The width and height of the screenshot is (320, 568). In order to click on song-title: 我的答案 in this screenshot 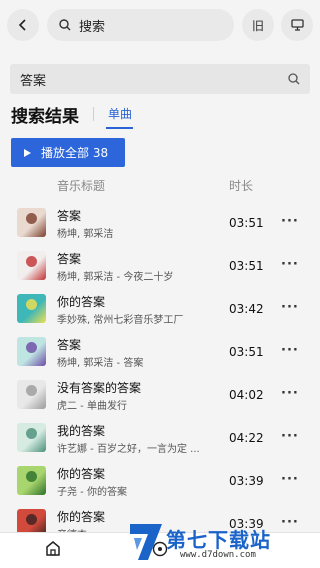, I will do `click(81, 431)`.